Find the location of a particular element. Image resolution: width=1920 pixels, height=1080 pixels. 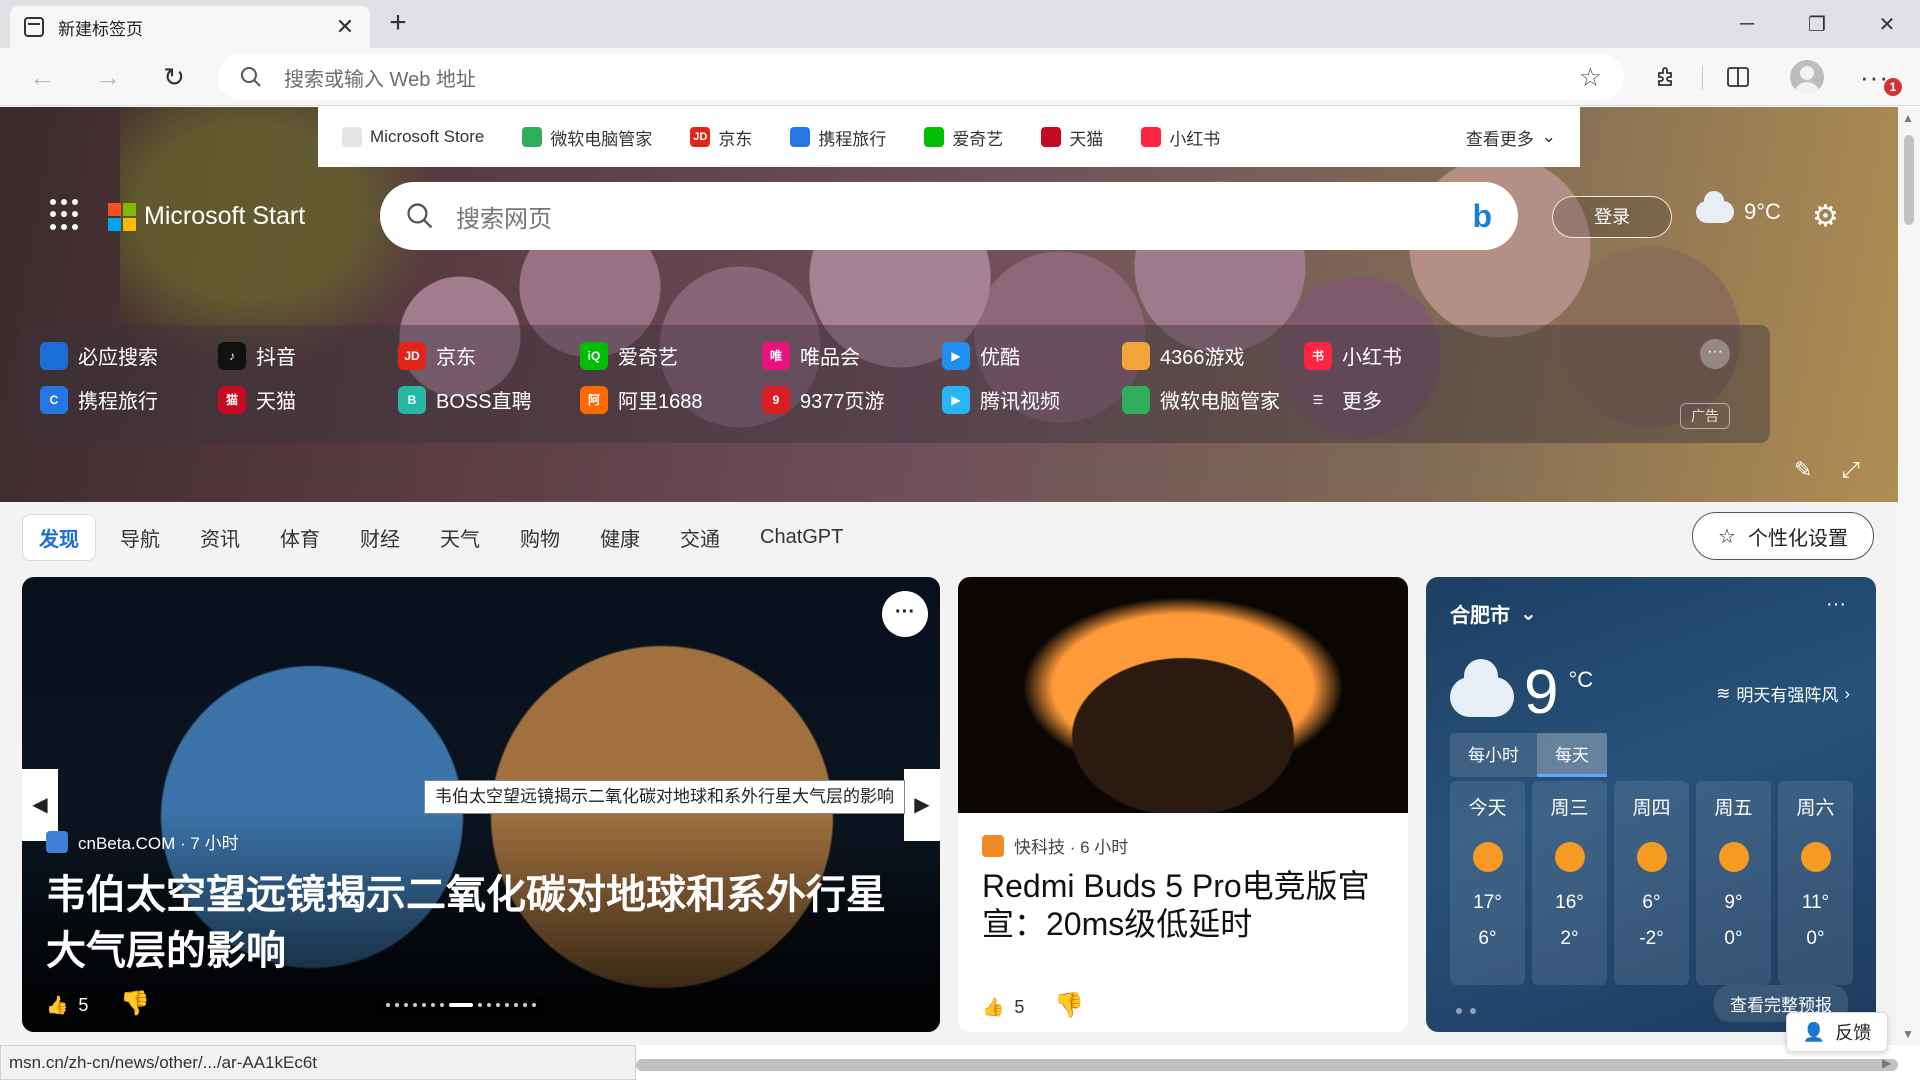

close-window-button: ✕ is located at coordinates (1887, 24).